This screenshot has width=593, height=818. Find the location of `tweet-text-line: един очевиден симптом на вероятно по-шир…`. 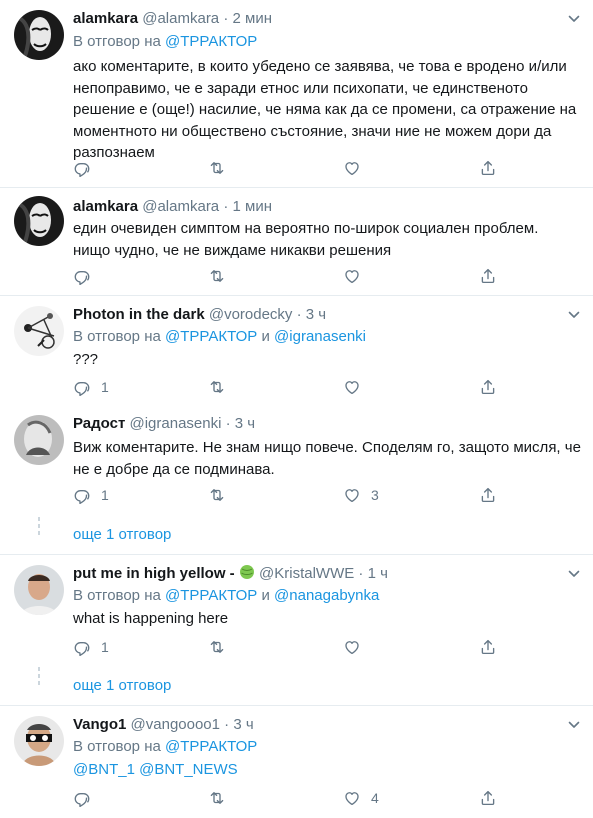

tweet-text-line: един очевиден симптом на вероятно по-шир… is located at coordinates (306, 228).